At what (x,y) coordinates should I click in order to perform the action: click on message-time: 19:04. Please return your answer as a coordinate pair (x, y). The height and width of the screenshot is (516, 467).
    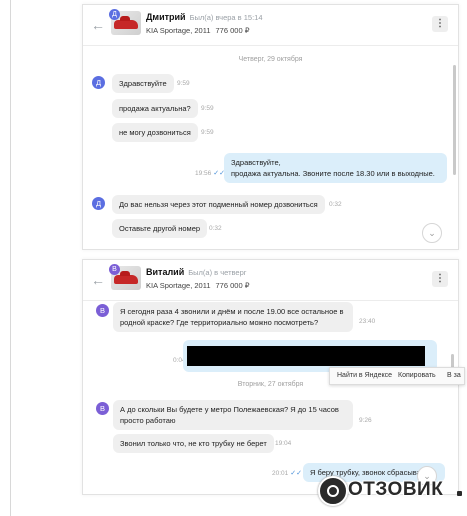
    Looking at the image, I should click on (283, 443).